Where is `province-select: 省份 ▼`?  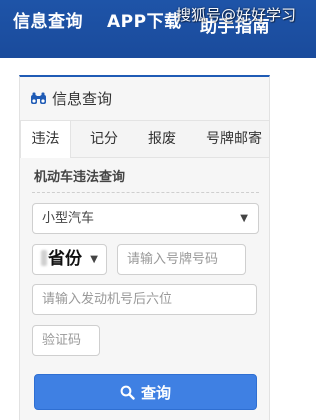 province-select: 省份 ▼ is located at coordinates (69, 259).